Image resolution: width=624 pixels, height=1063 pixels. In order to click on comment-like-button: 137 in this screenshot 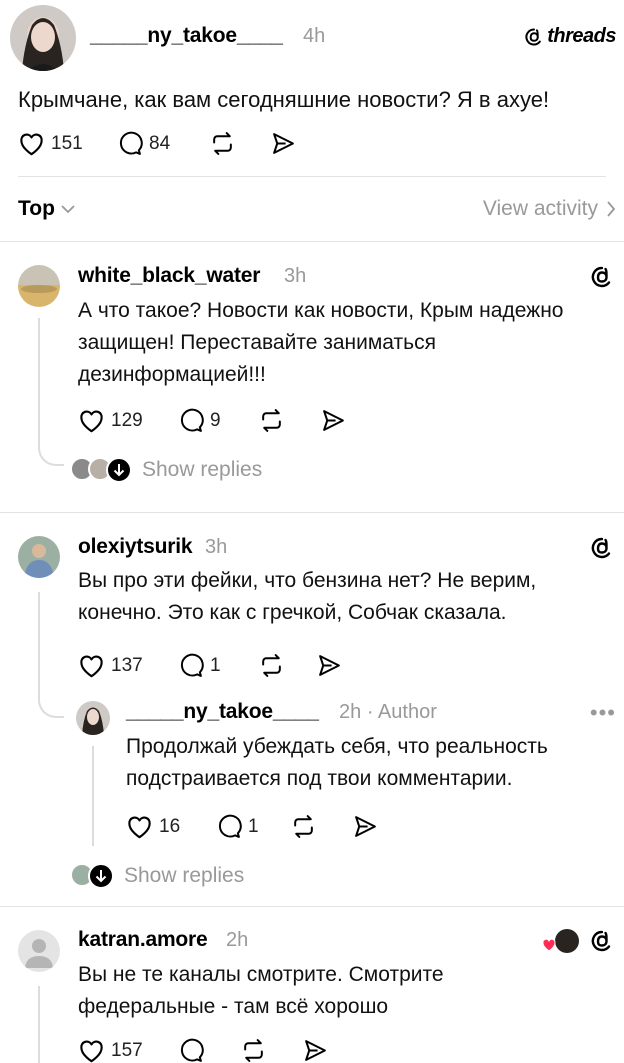, I will do `click(110, 665)`.